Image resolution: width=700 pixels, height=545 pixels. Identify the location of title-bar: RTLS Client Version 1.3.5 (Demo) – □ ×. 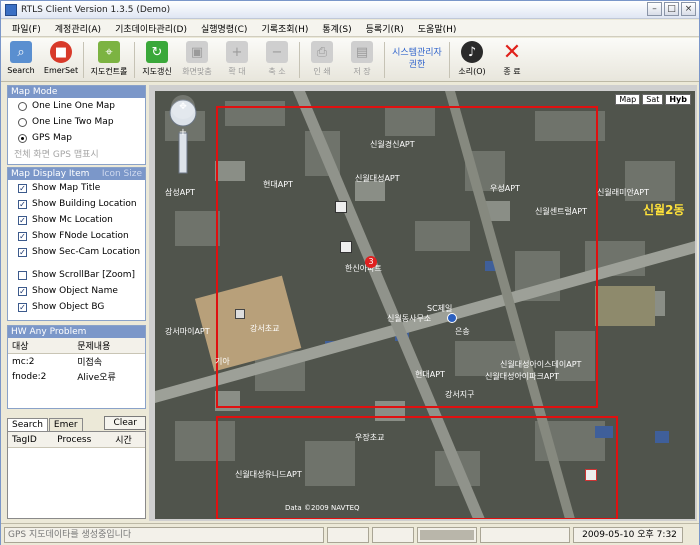
(350, 10).